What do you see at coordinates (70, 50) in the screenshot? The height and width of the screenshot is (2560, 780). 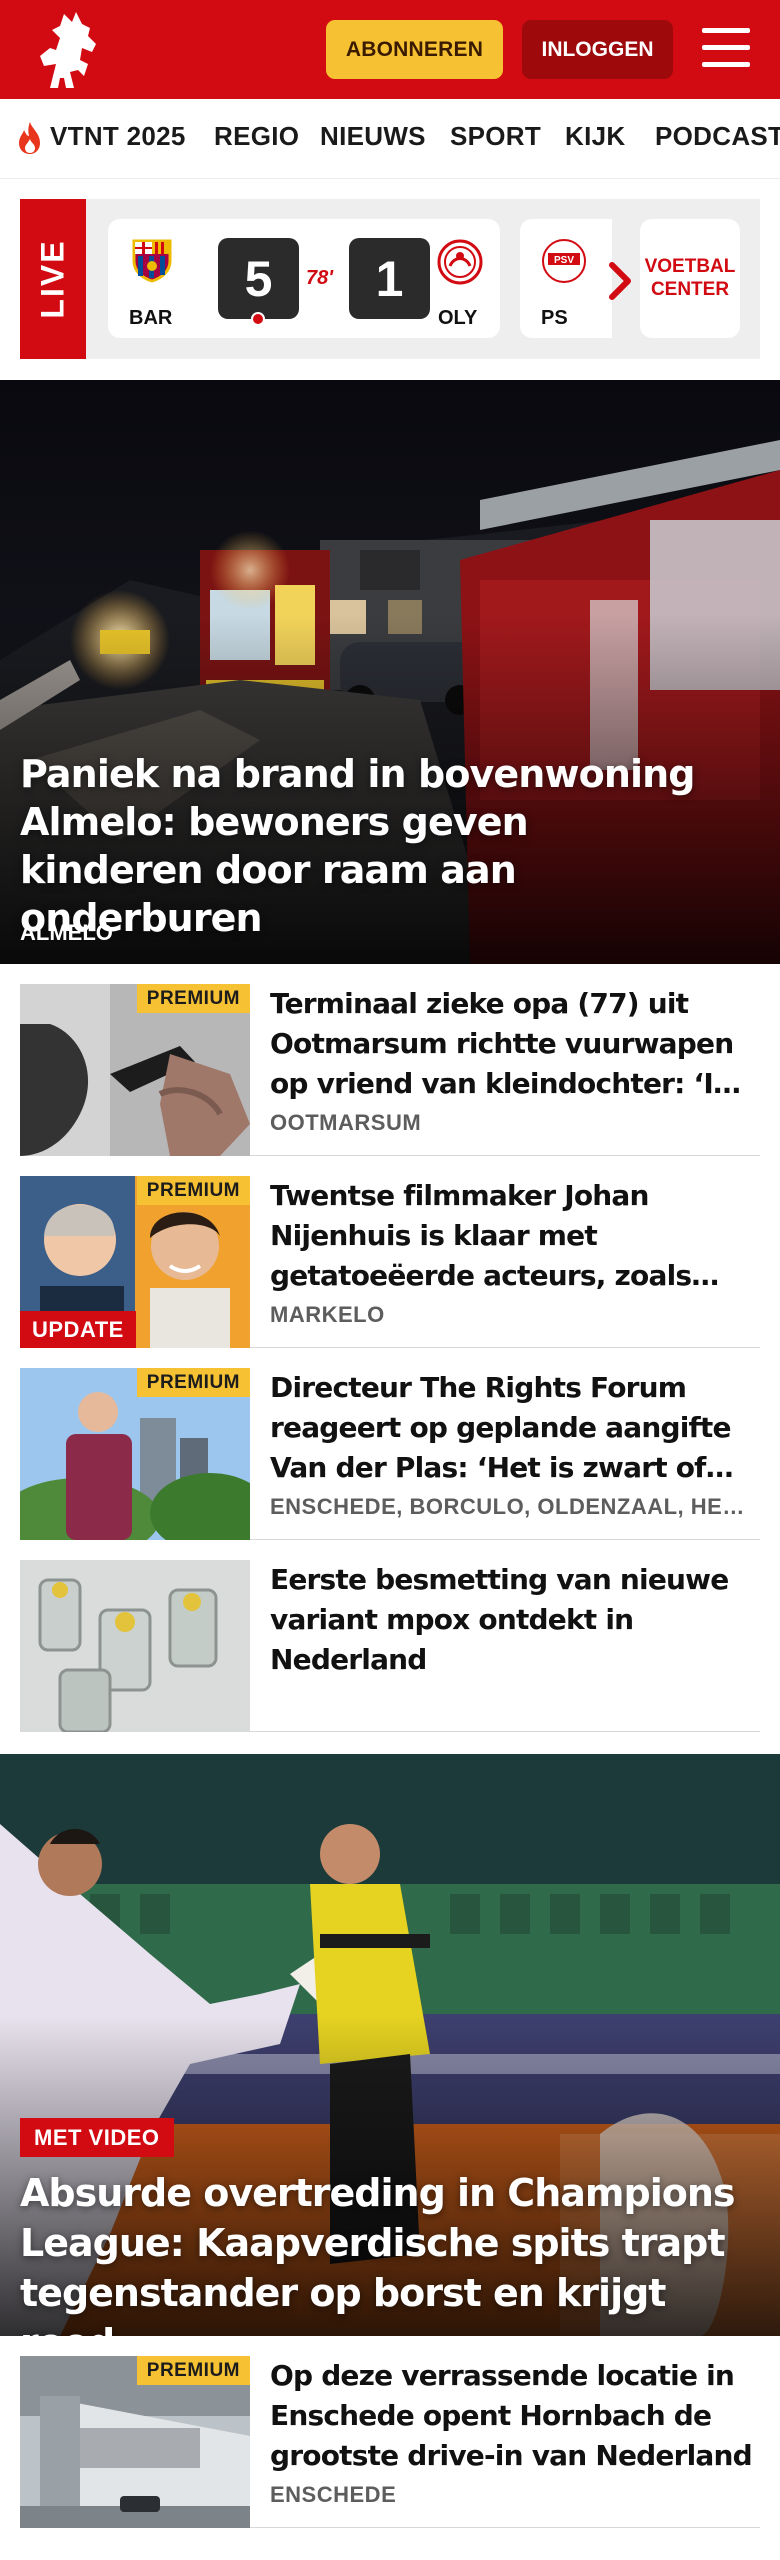 I see `tubantia-horse-logo` at bounding box center [70, 50].